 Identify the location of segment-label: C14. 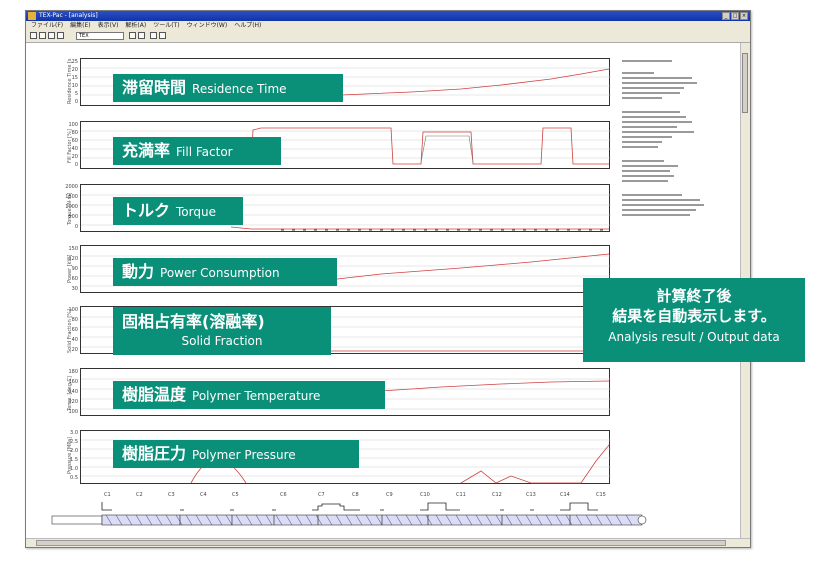
(565, 495).